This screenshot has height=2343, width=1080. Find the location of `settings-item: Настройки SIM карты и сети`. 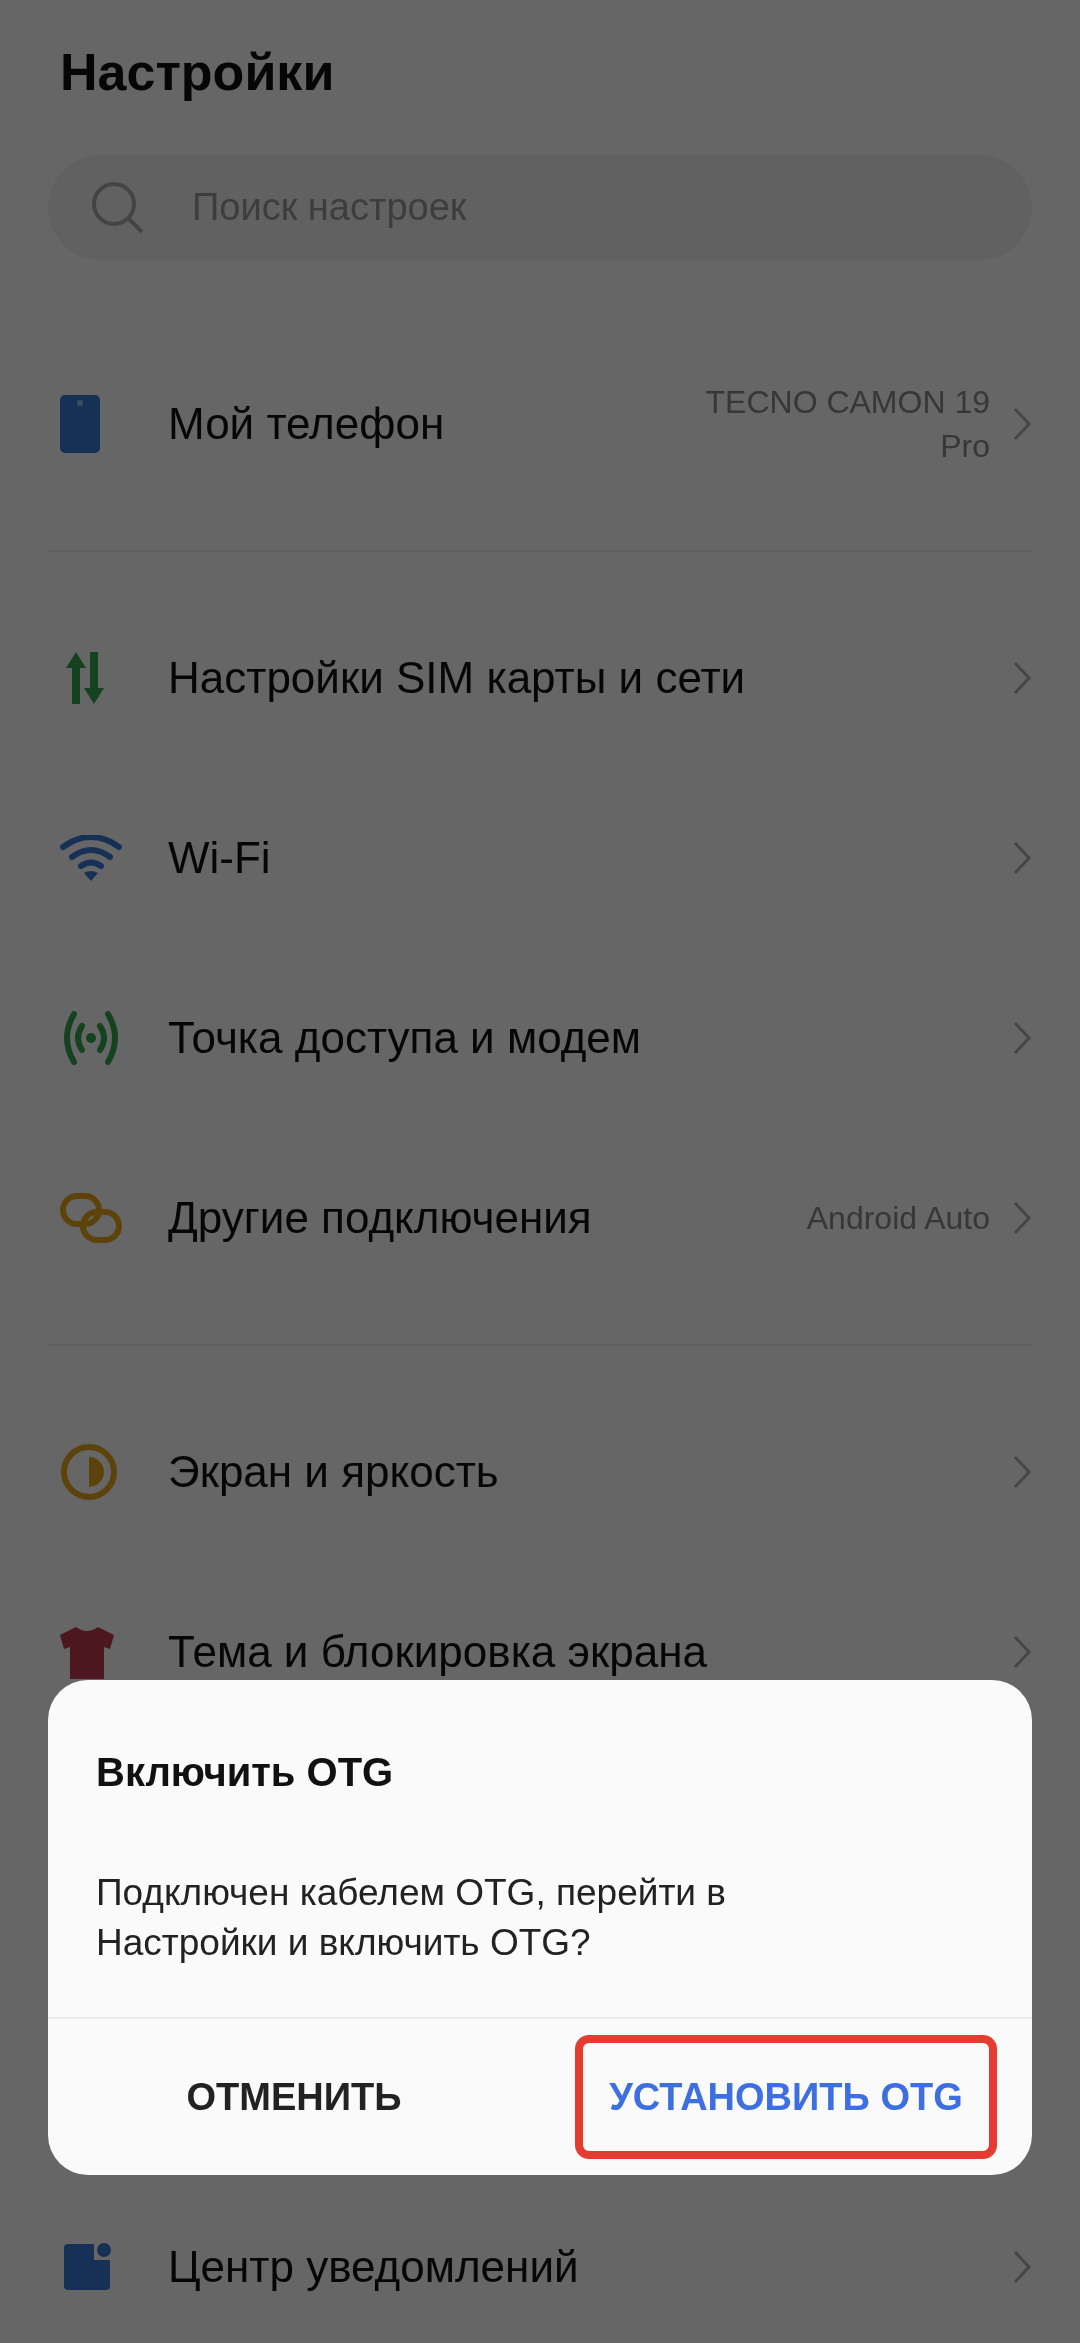

settings-item: Настройки SIM карты и сети is located at coordinates (540, 678).